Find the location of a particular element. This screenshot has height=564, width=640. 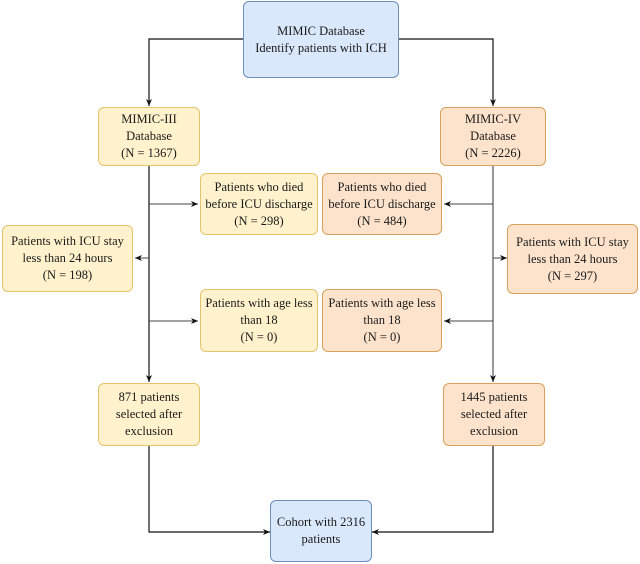

node-text: 871 patients is located at coordinates (149, 397).